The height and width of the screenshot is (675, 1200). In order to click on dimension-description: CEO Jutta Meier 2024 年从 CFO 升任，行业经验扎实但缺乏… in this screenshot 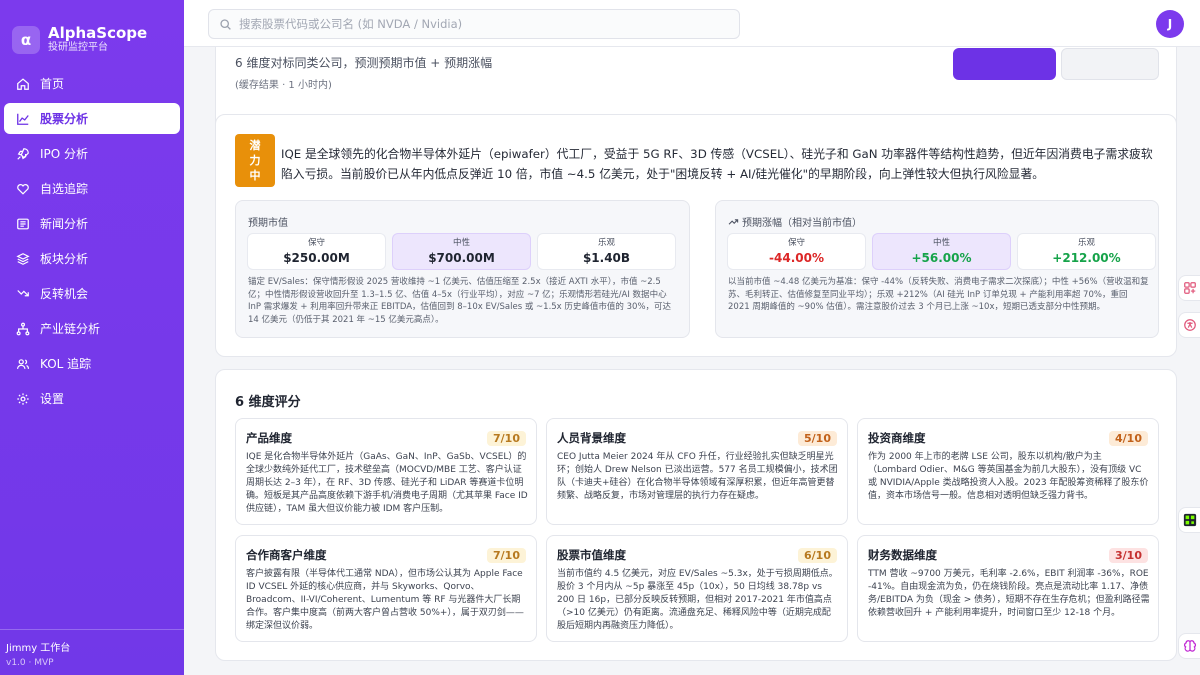, I will do `click(697, 476)`.